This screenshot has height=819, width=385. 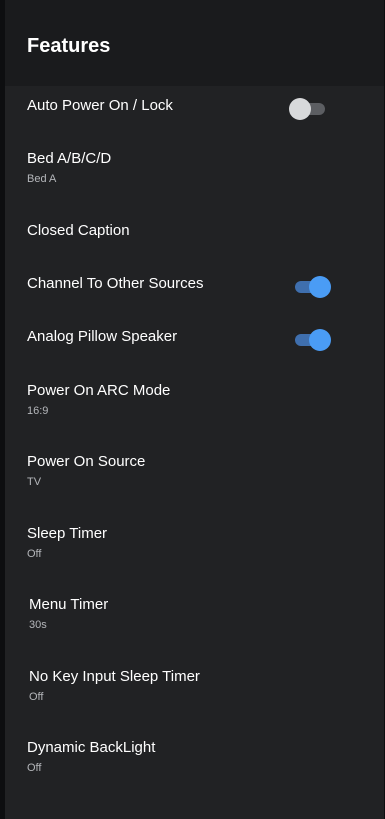 I want to click on setting-label: Sleep Timer, so click(x=67, y=533).